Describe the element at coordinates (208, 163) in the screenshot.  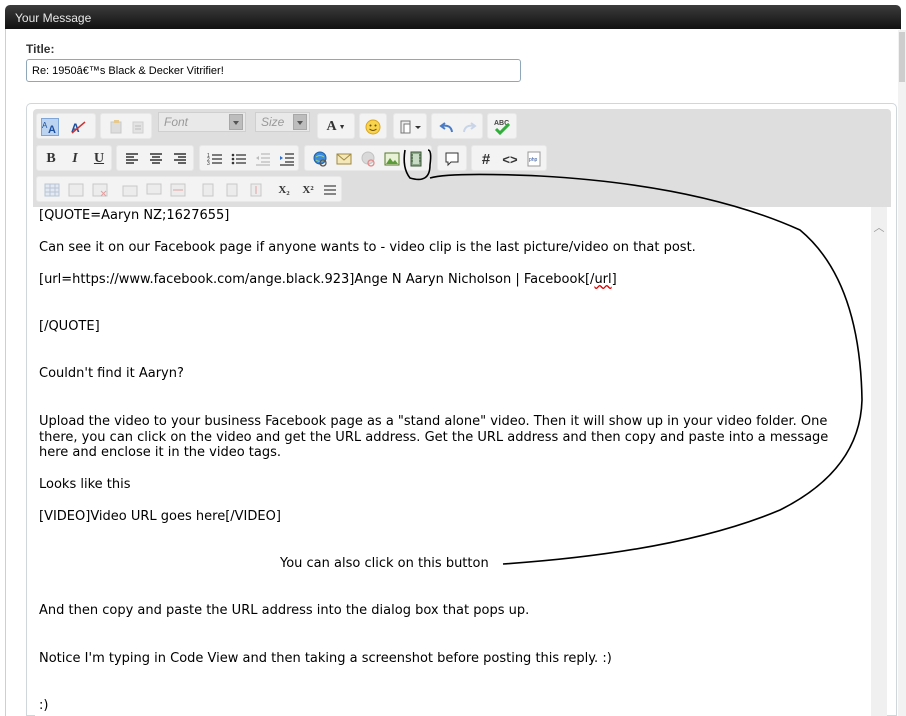
I see `svg-text: 3` at that location.